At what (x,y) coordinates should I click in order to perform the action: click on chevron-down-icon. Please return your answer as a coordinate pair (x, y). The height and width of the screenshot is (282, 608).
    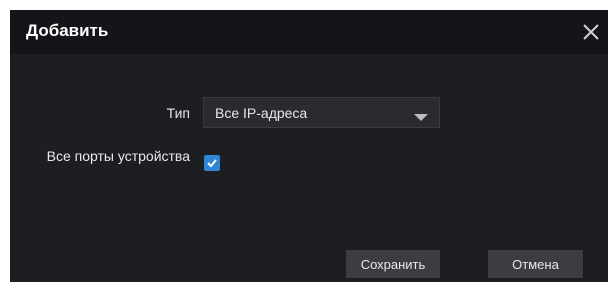
    Looking at the image, I should click on (421, 115).